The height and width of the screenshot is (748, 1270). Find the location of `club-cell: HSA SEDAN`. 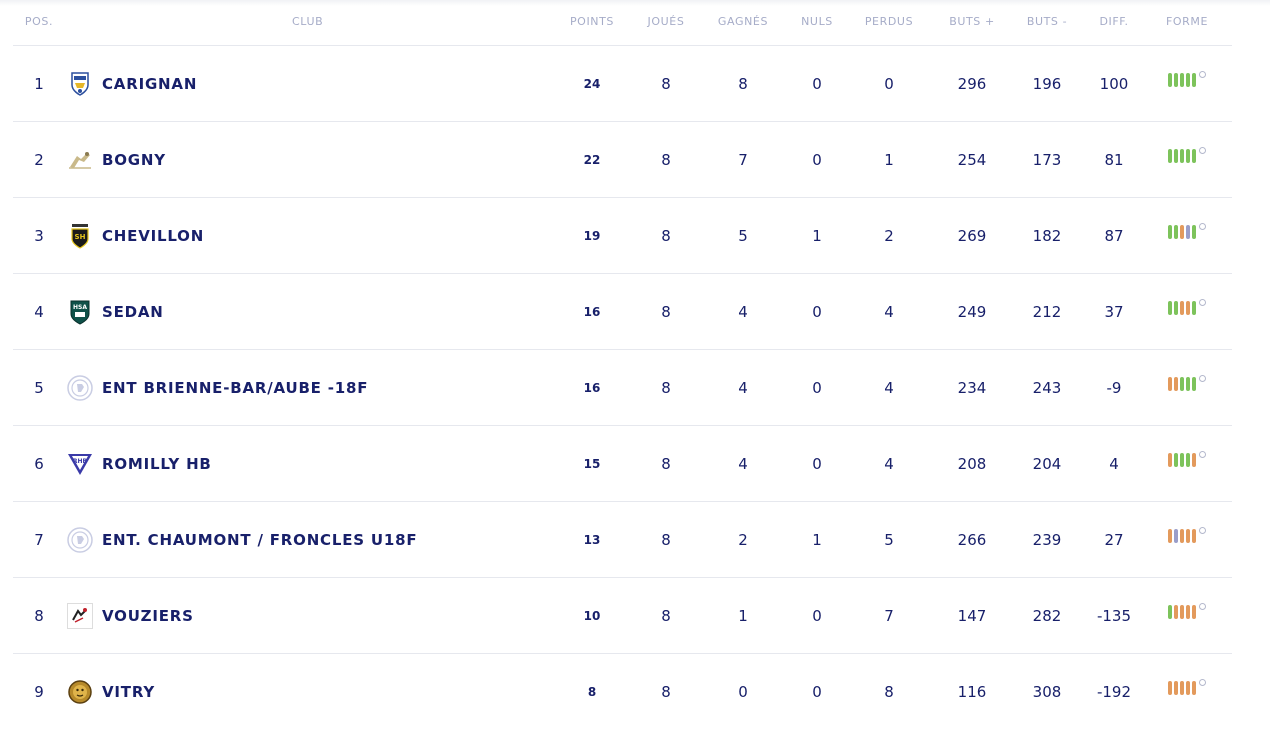

club-cell: HSA SEDAN is located at coordinates (307, 311).